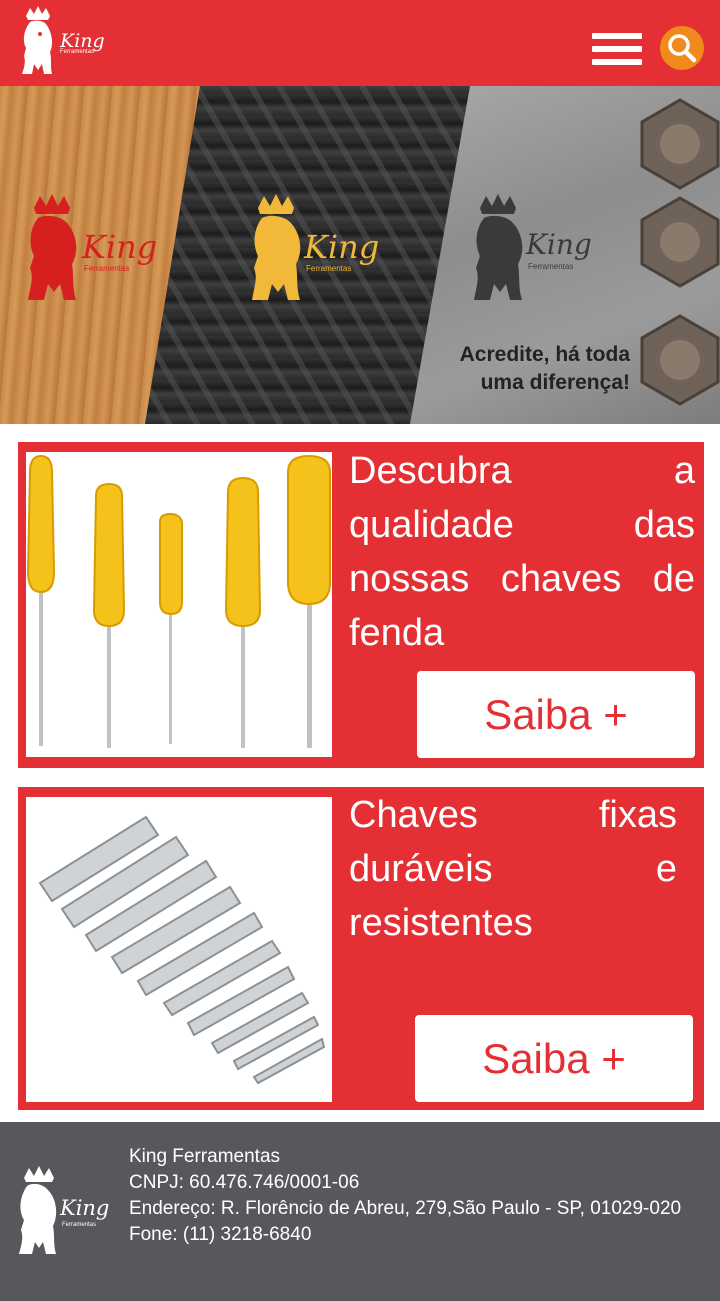  Describe the element at coordinates (182, 950) in the screenshot. I see `wrenches-icon` at that location.